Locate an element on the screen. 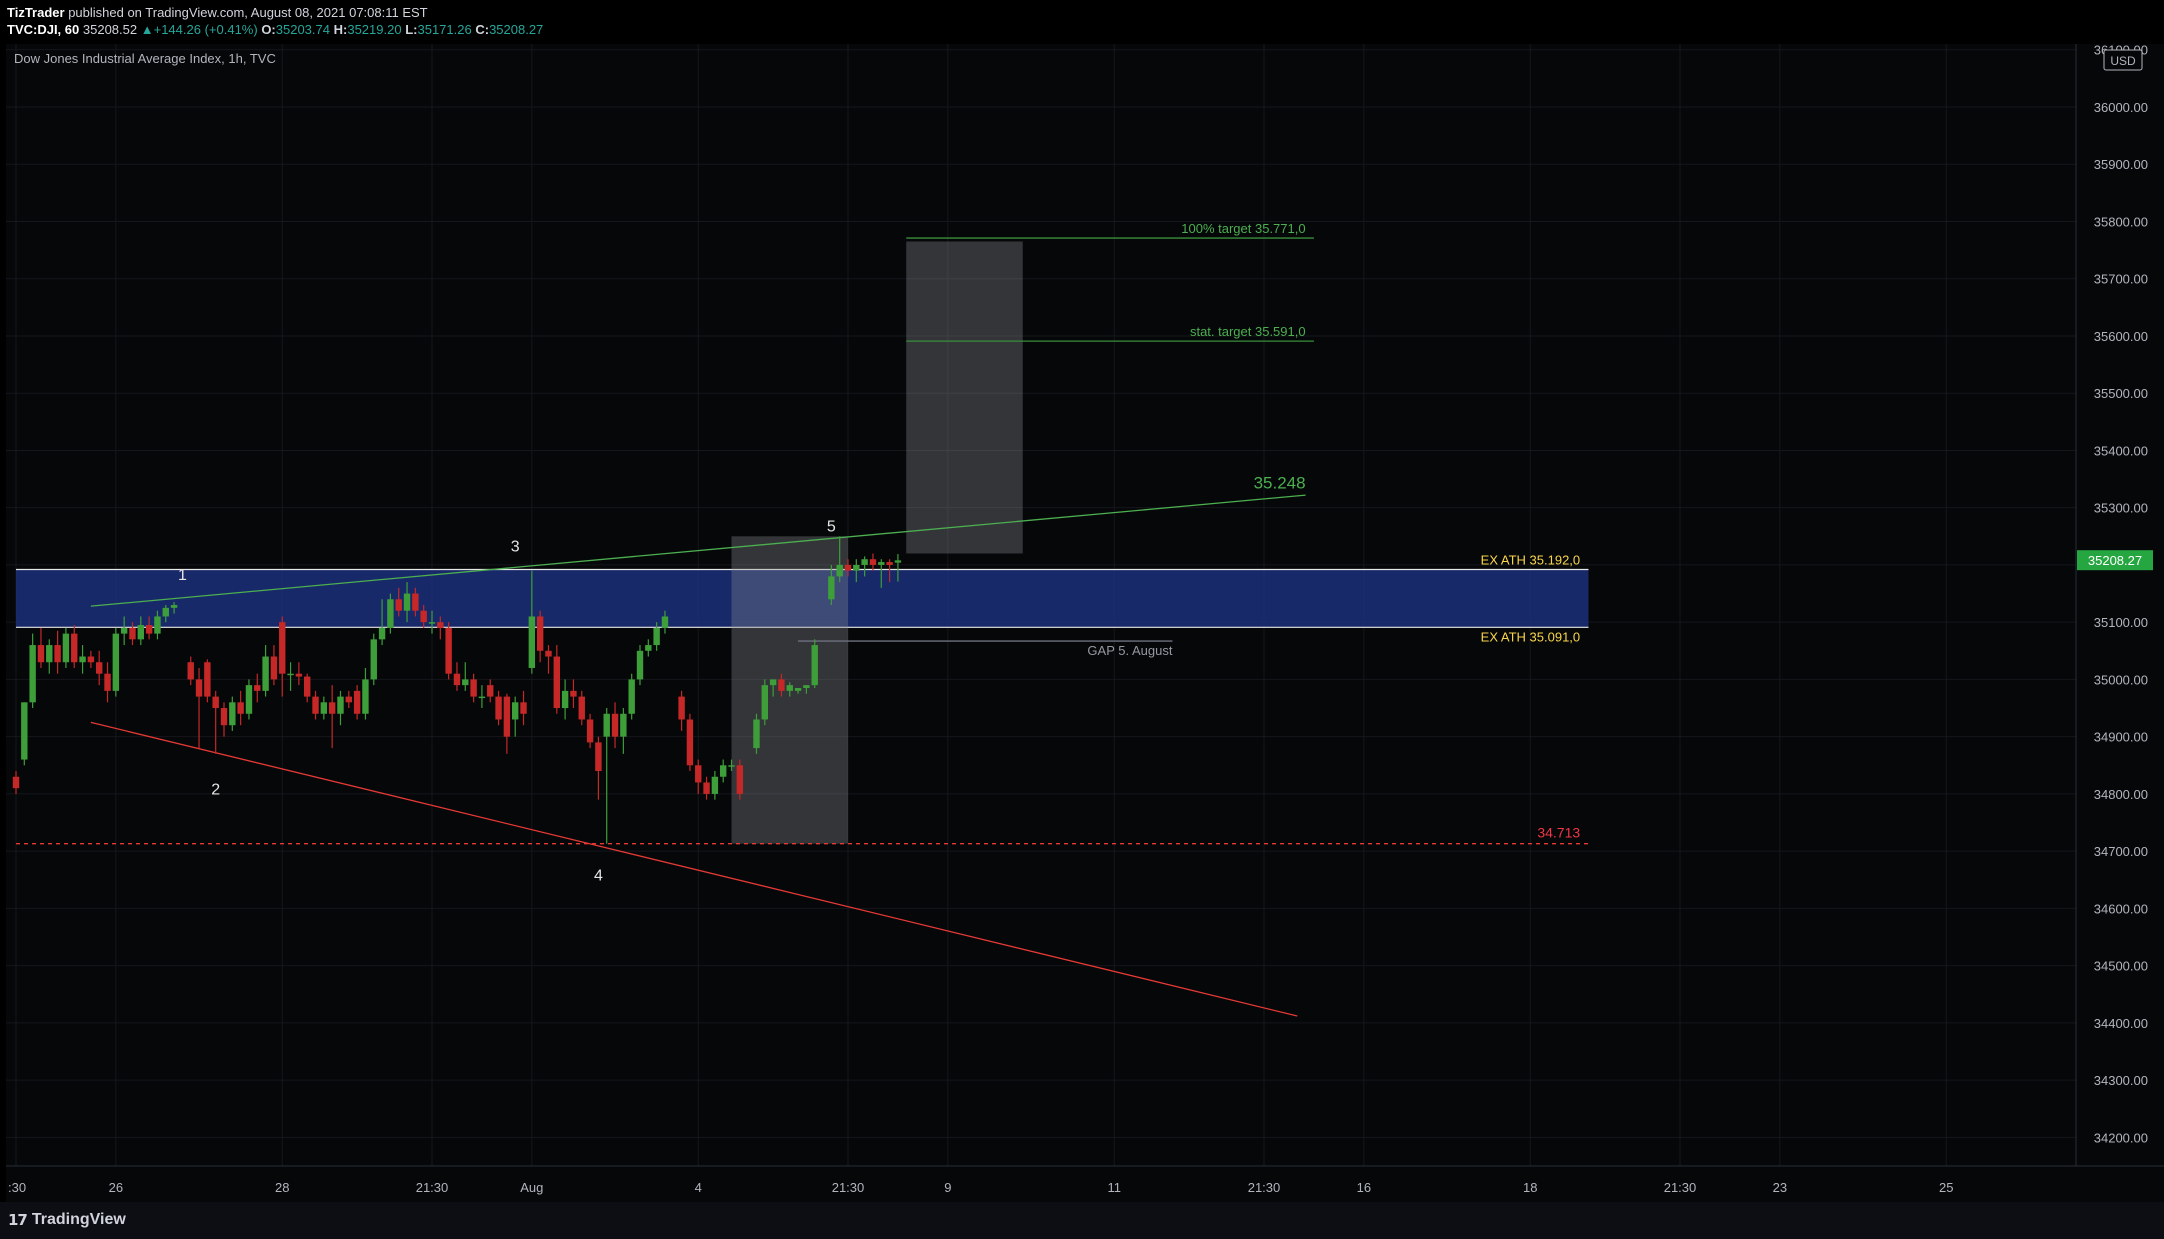  tradingview-logo-icon: 𝟭𝟳 is located at coordinates (18, 1220).